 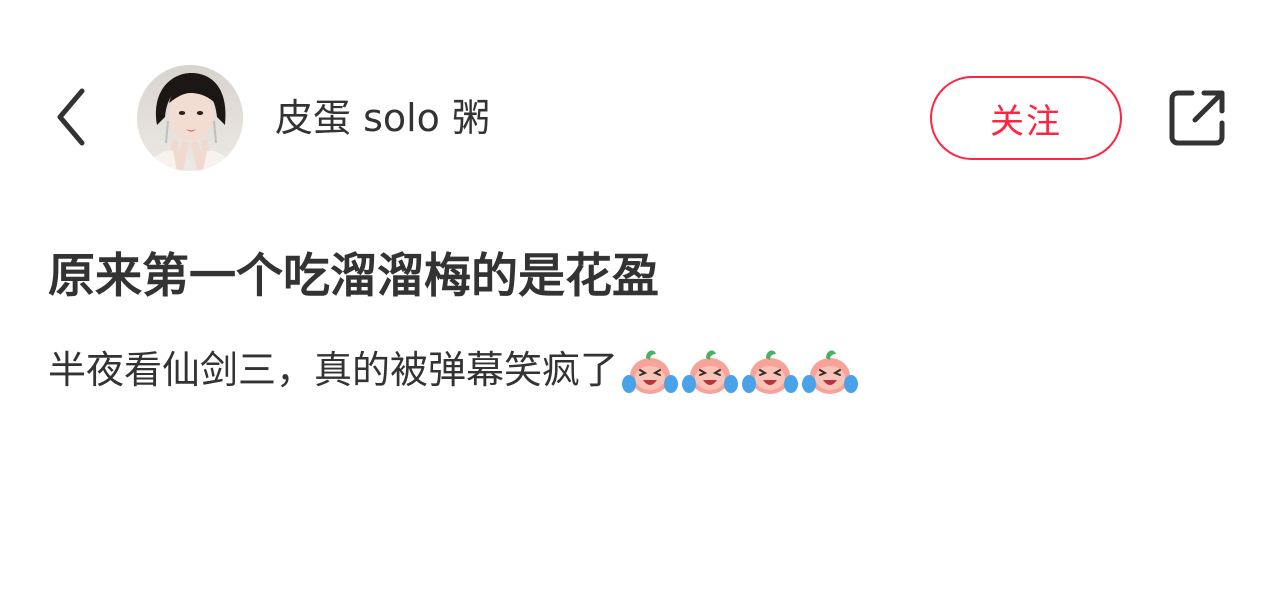 I want to click on post-title: 原来第一个吃溜溜梅的是花盈, so click(x=353, y=276).